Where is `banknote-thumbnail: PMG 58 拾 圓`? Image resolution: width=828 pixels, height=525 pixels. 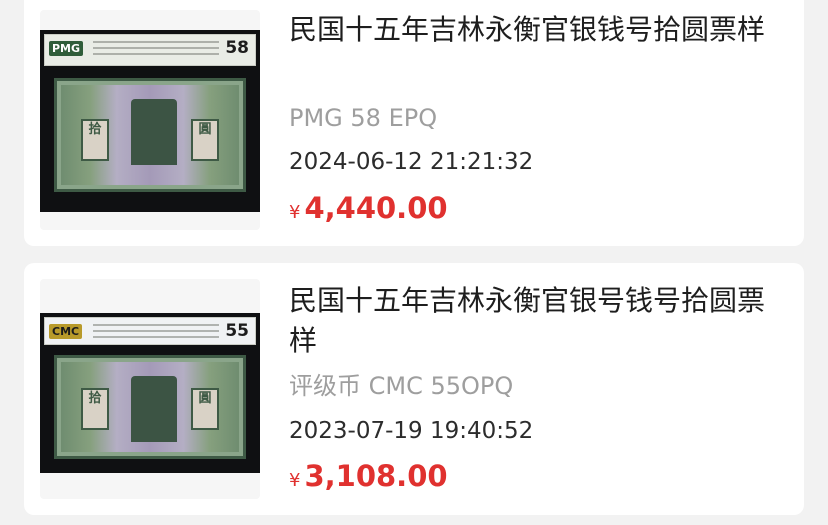 banknote-thumbnail: PMG 58 拾 圓 is located at coordinates (150, 120).